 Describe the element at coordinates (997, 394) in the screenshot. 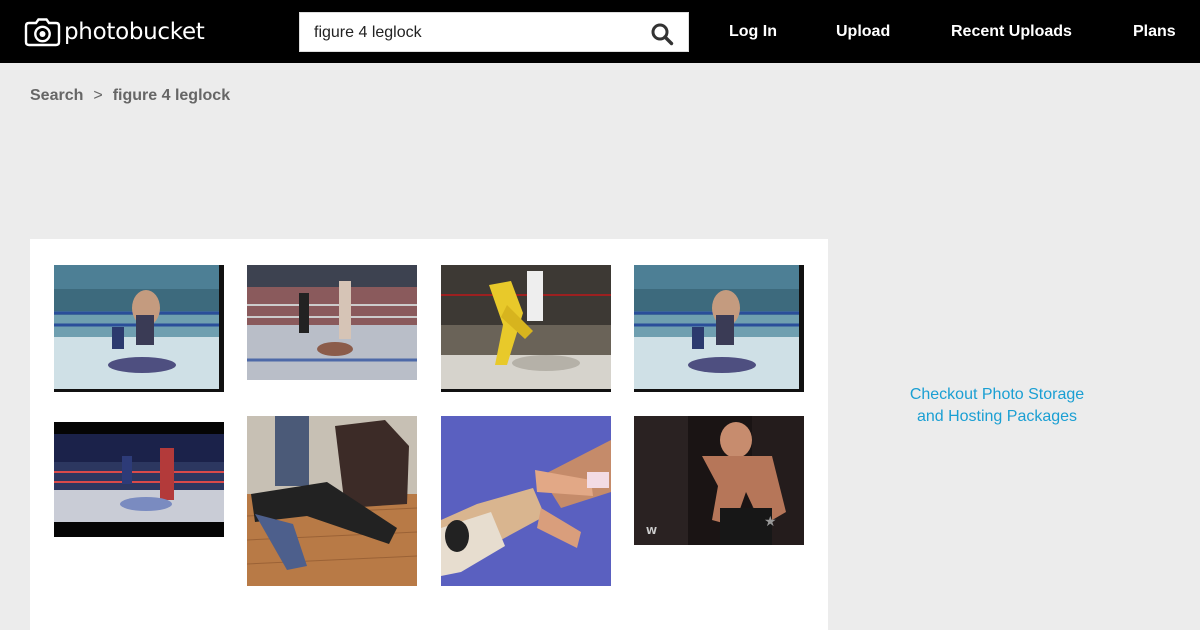

I see `promo-line-1: Checkout Photo Storage` at that location.